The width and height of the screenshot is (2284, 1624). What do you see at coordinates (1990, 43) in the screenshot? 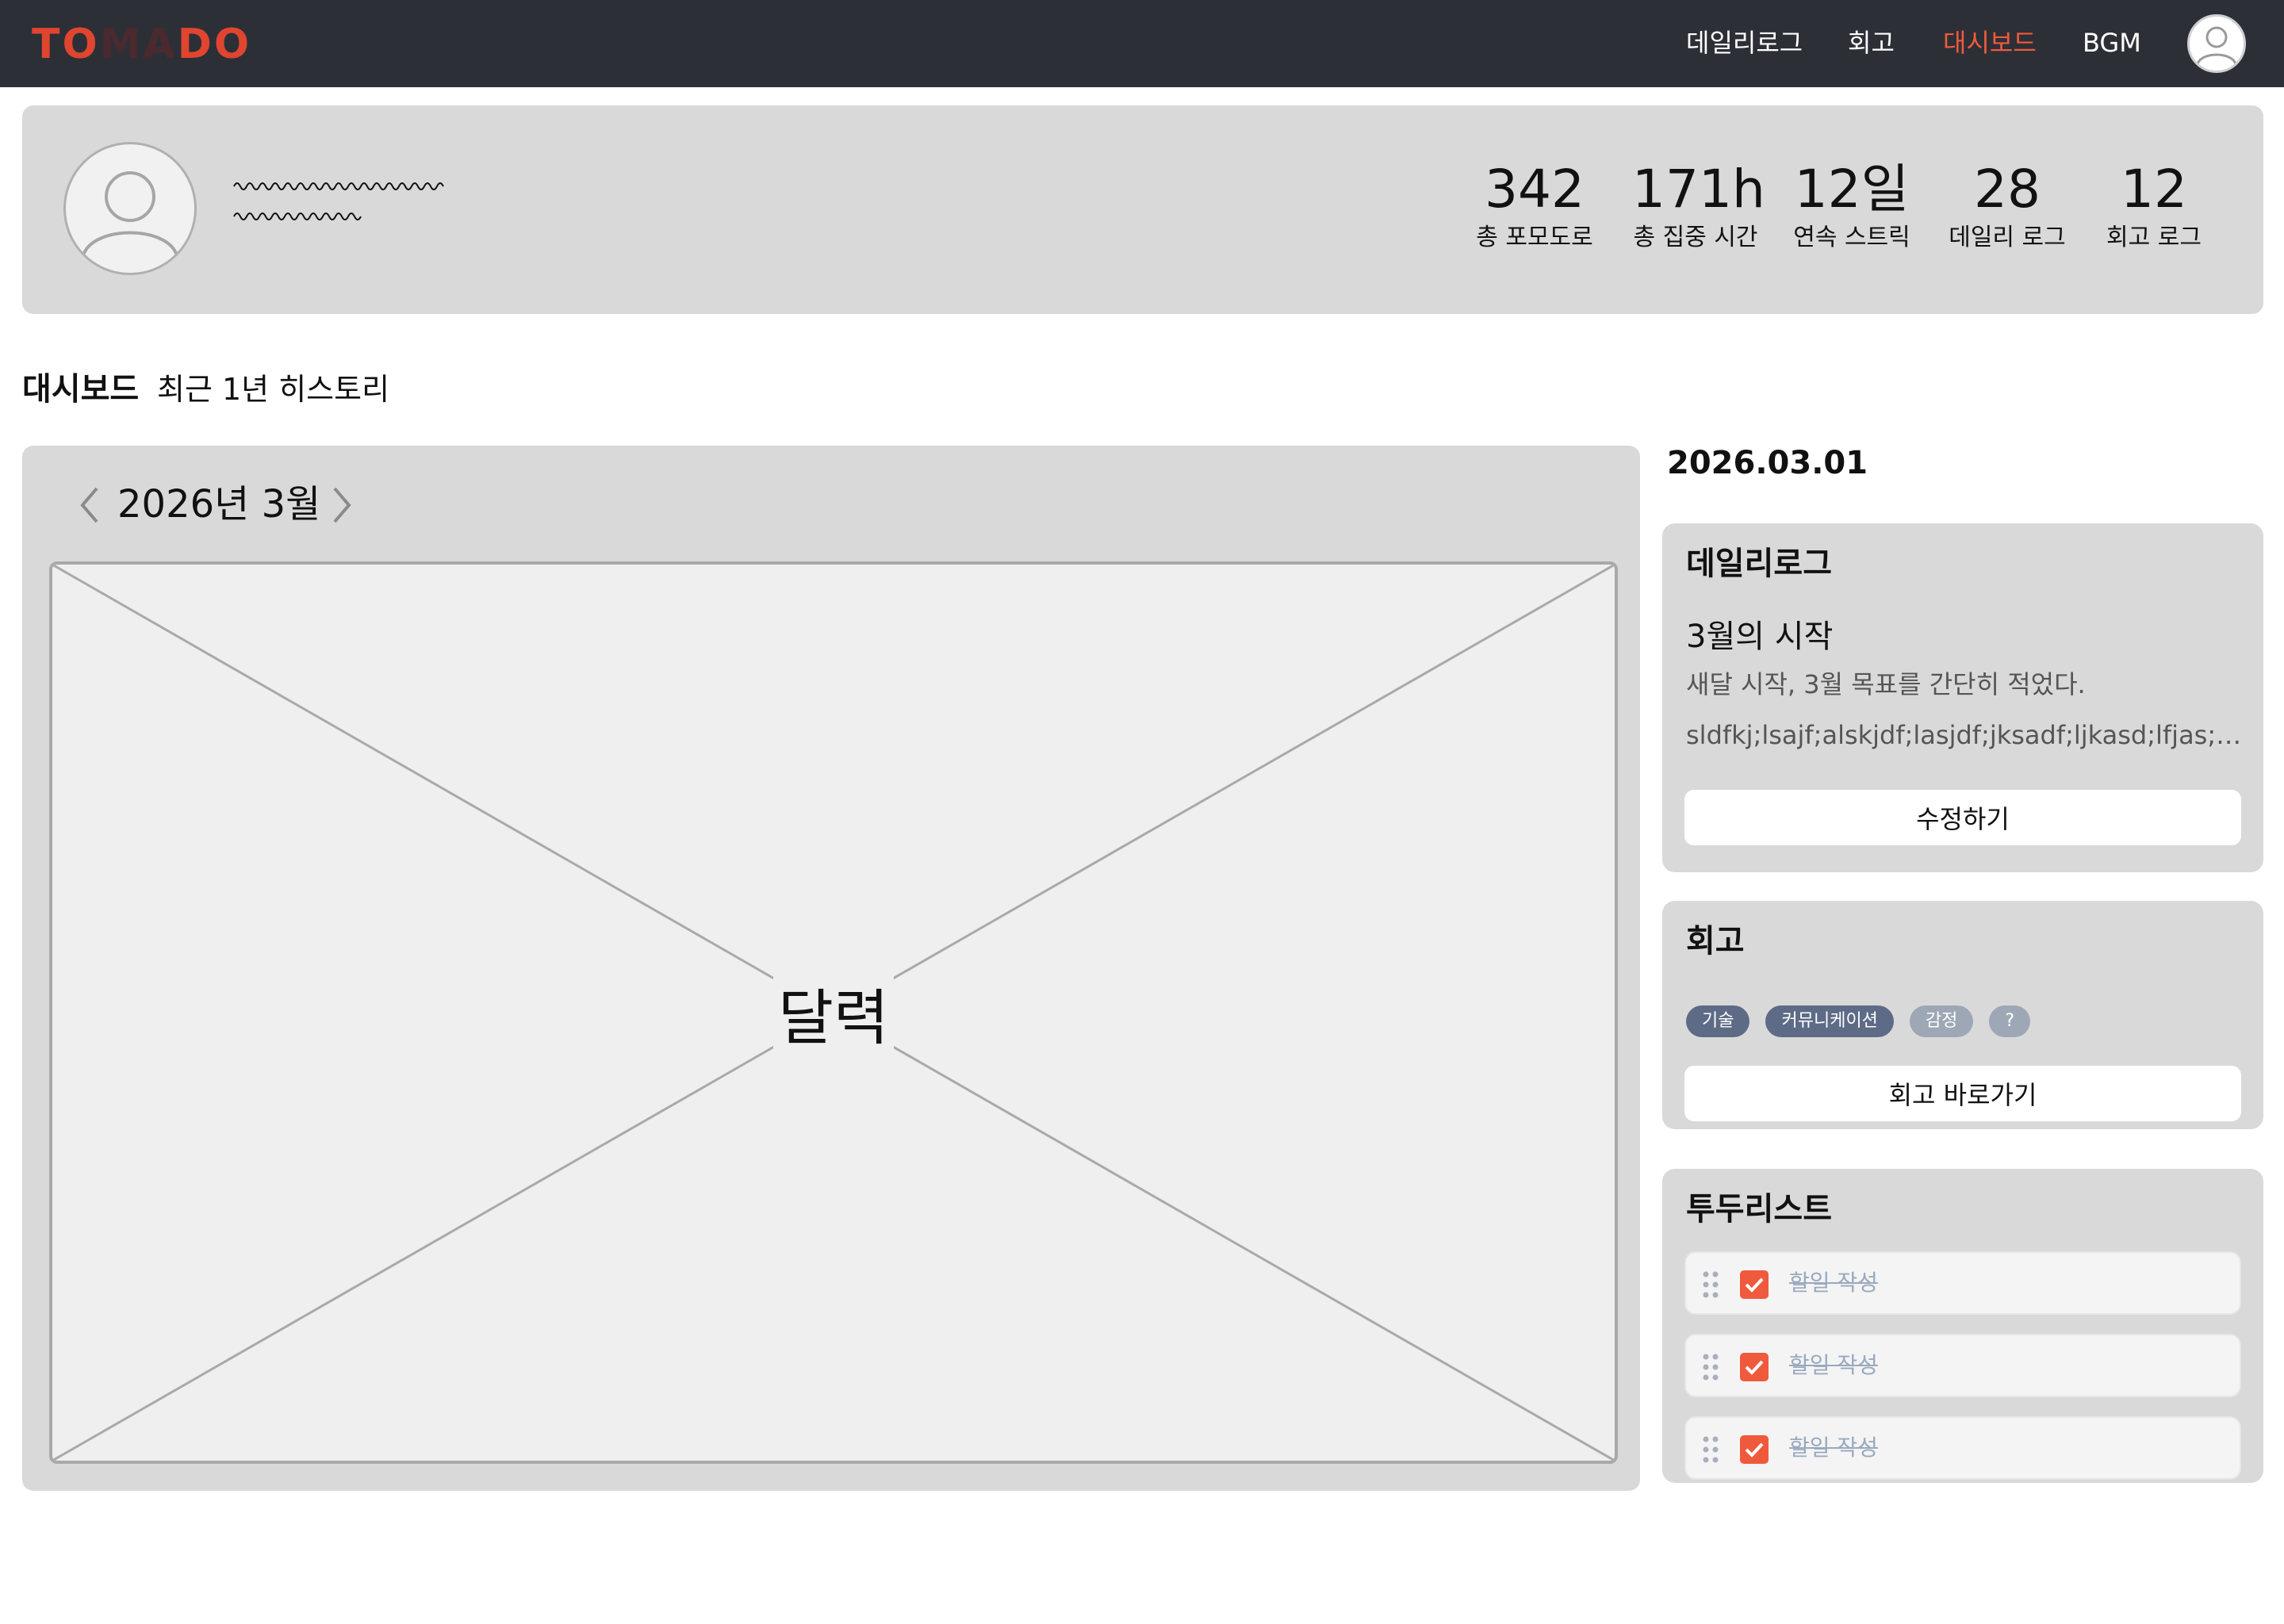
I see `nav-item-dashboard: 대시보드` at bounding box center [1990, 43].